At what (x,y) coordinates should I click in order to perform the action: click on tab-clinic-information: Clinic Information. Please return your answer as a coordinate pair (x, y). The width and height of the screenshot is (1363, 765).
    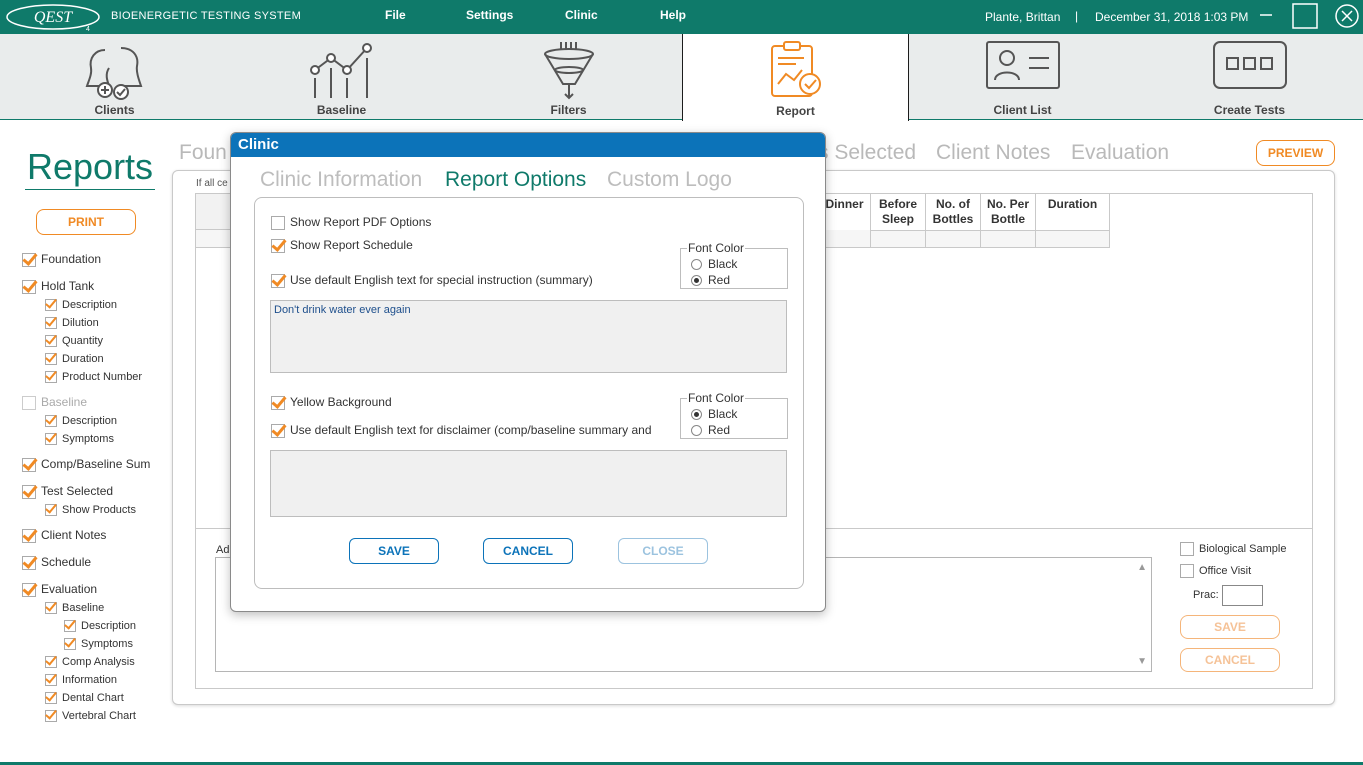
    Looking at the image, I should click on (341, 180).